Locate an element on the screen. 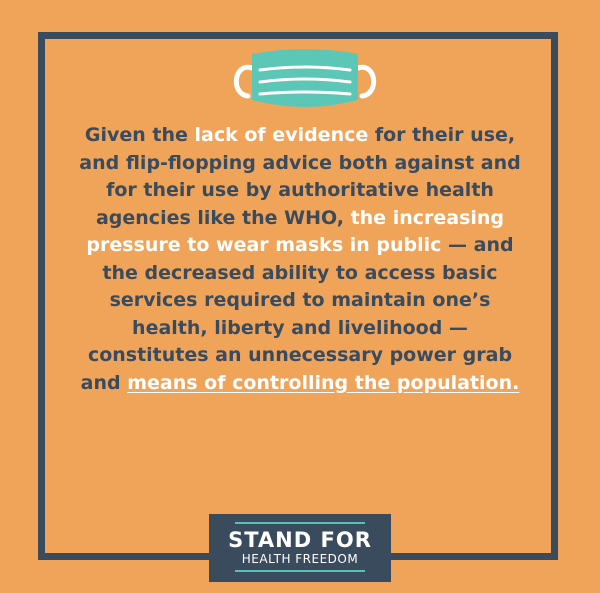  stand-for-health-freedom-logo: STAND FOR HEALTH FREEDOM is located at coordinates (300, 548).